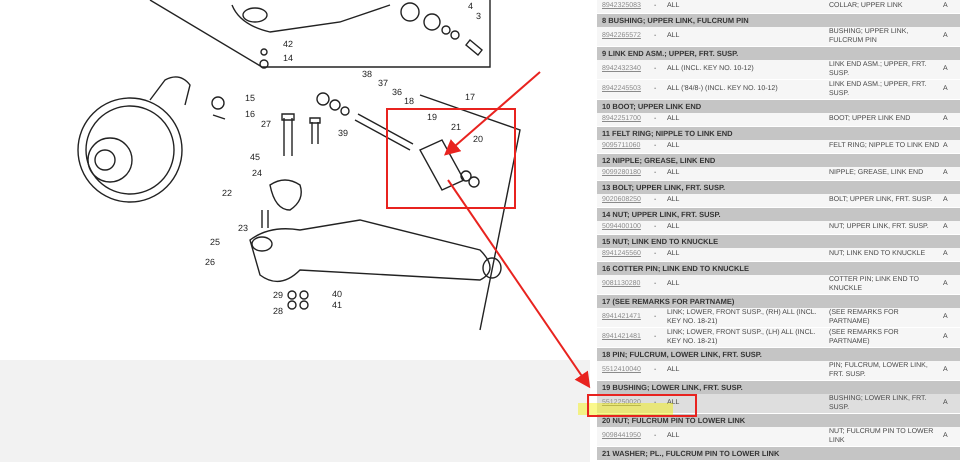 This screenshot has height=462, width=960. I want to click on callout-number: 40, so click(337, 294).